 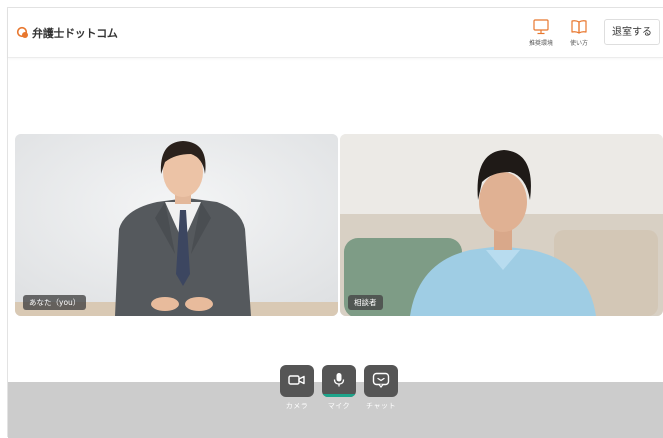 I want to click on microphone-button, so click(x=339, y=381).